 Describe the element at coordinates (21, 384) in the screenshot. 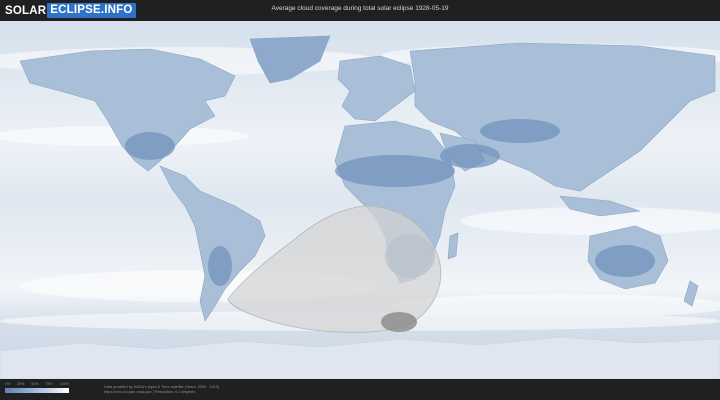

I see `legend-tick-25: 25%` at that location.